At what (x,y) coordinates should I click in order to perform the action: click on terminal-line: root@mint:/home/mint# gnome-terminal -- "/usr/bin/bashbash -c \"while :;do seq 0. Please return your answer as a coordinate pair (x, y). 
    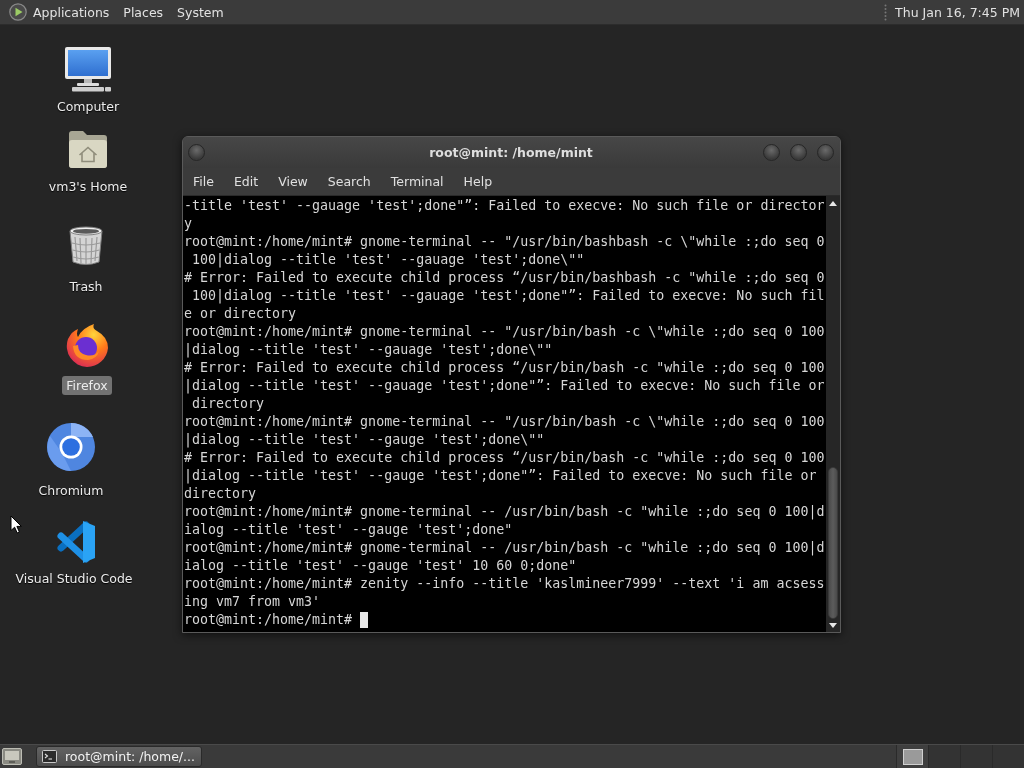
    Looking at the image, I should click on (505, 242).